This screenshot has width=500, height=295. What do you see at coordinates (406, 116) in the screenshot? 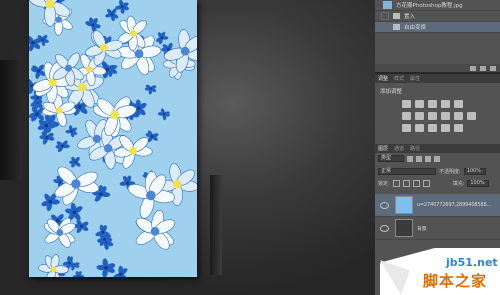
I see `hue-saturation-icon` at bounding box center [406, 116].